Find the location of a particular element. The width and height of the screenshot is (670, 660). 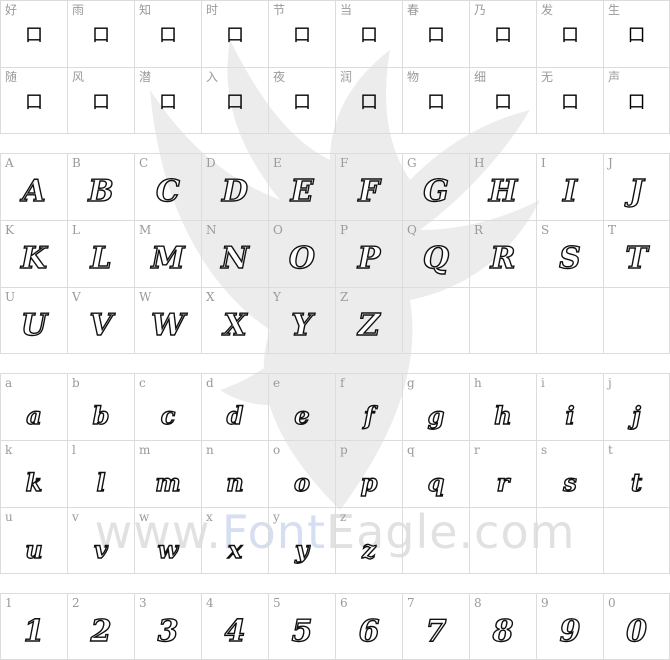

glyph-cell: oo is located at coordinates (301, 473).